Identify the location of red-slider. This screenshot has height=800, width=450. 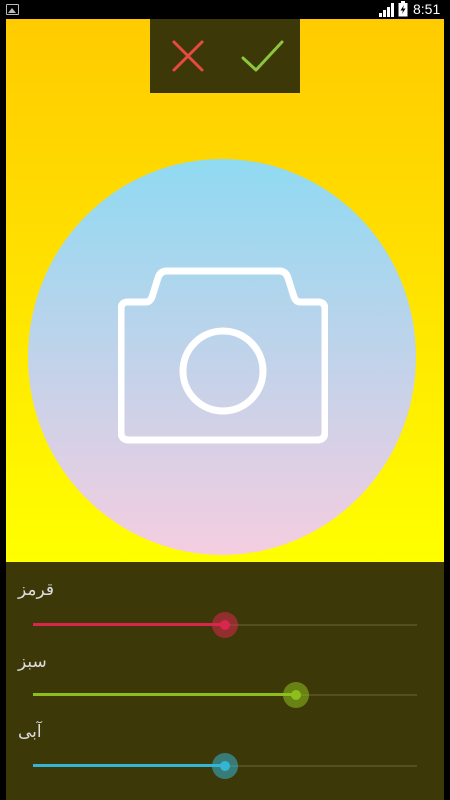
(225, 625).